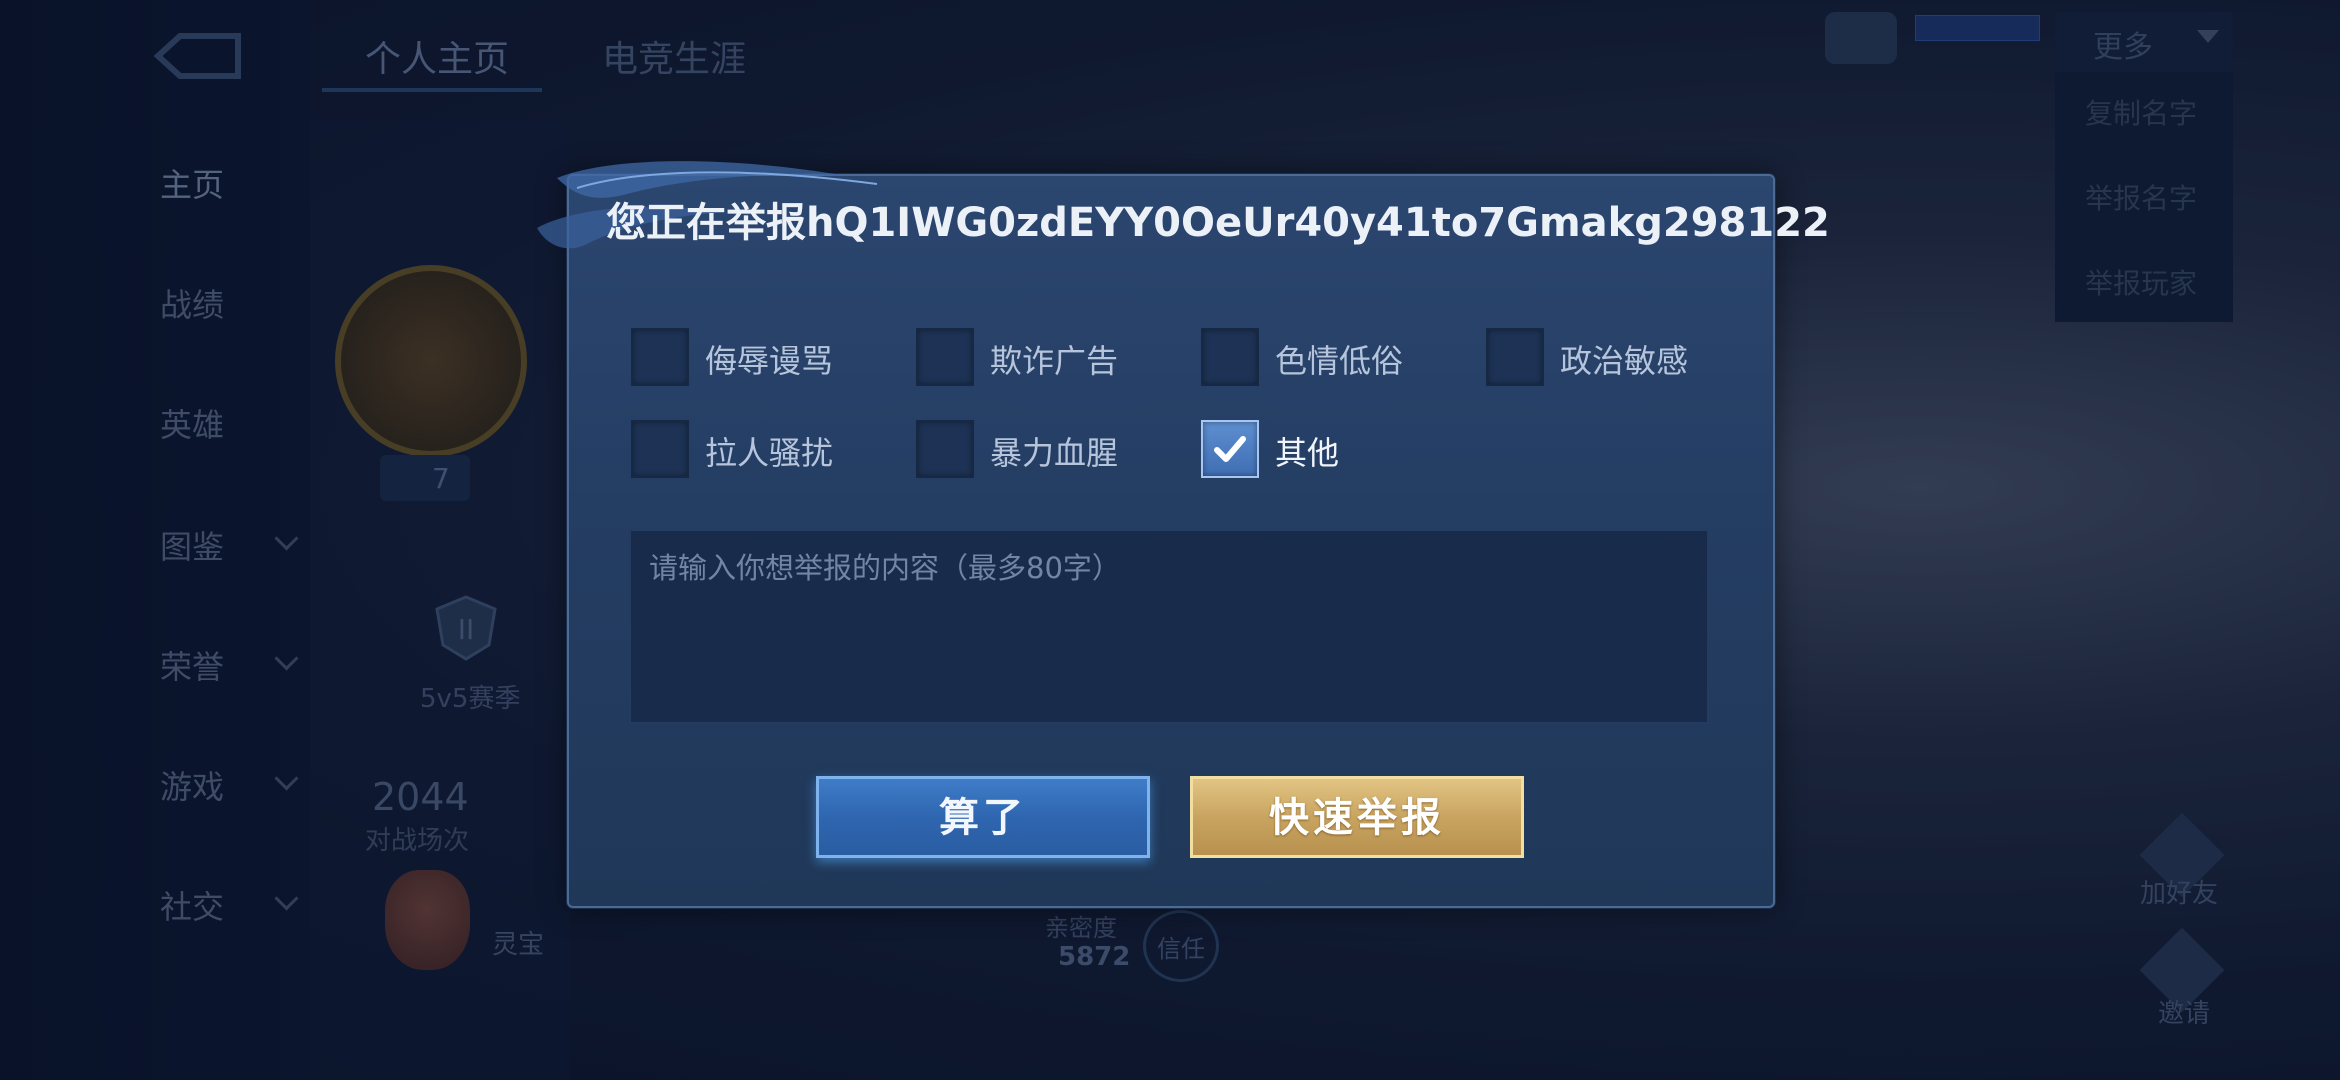 The image size is (2340, 1080). What do you see at coordinates (983, 817) in the screenshot?
I see `cancel-button: 算了` at bounding box center [983, 817].